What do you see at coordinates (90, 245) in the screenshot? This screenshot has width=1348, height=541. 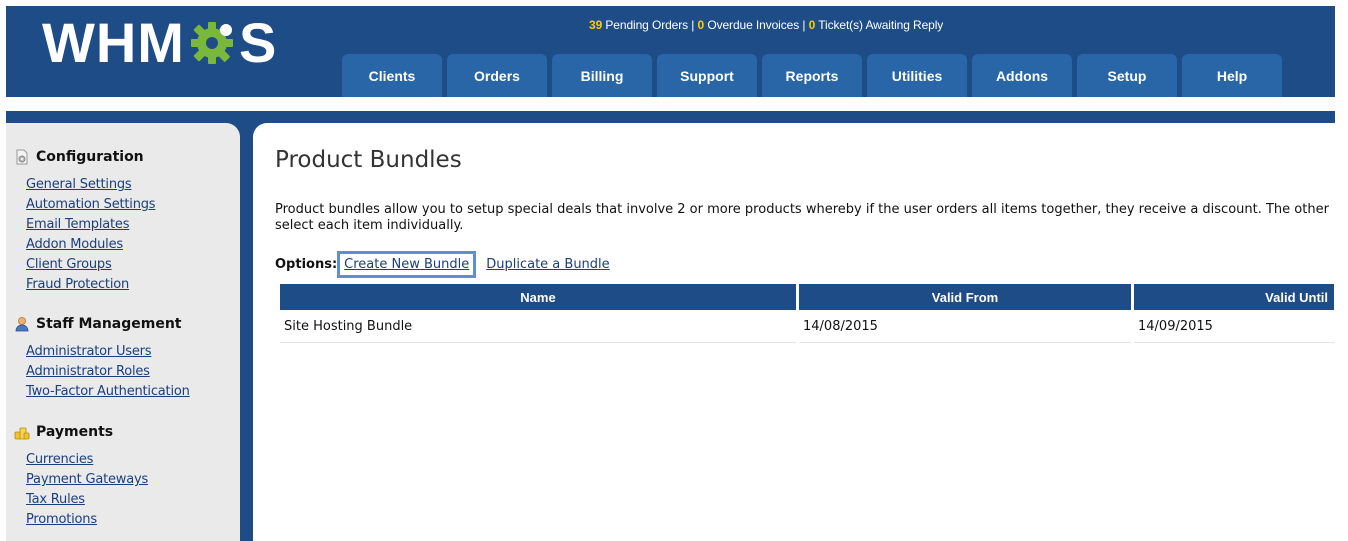 I see `sidebar-link-addon-modules: Addon Modules` at bounding box center [90, 245].